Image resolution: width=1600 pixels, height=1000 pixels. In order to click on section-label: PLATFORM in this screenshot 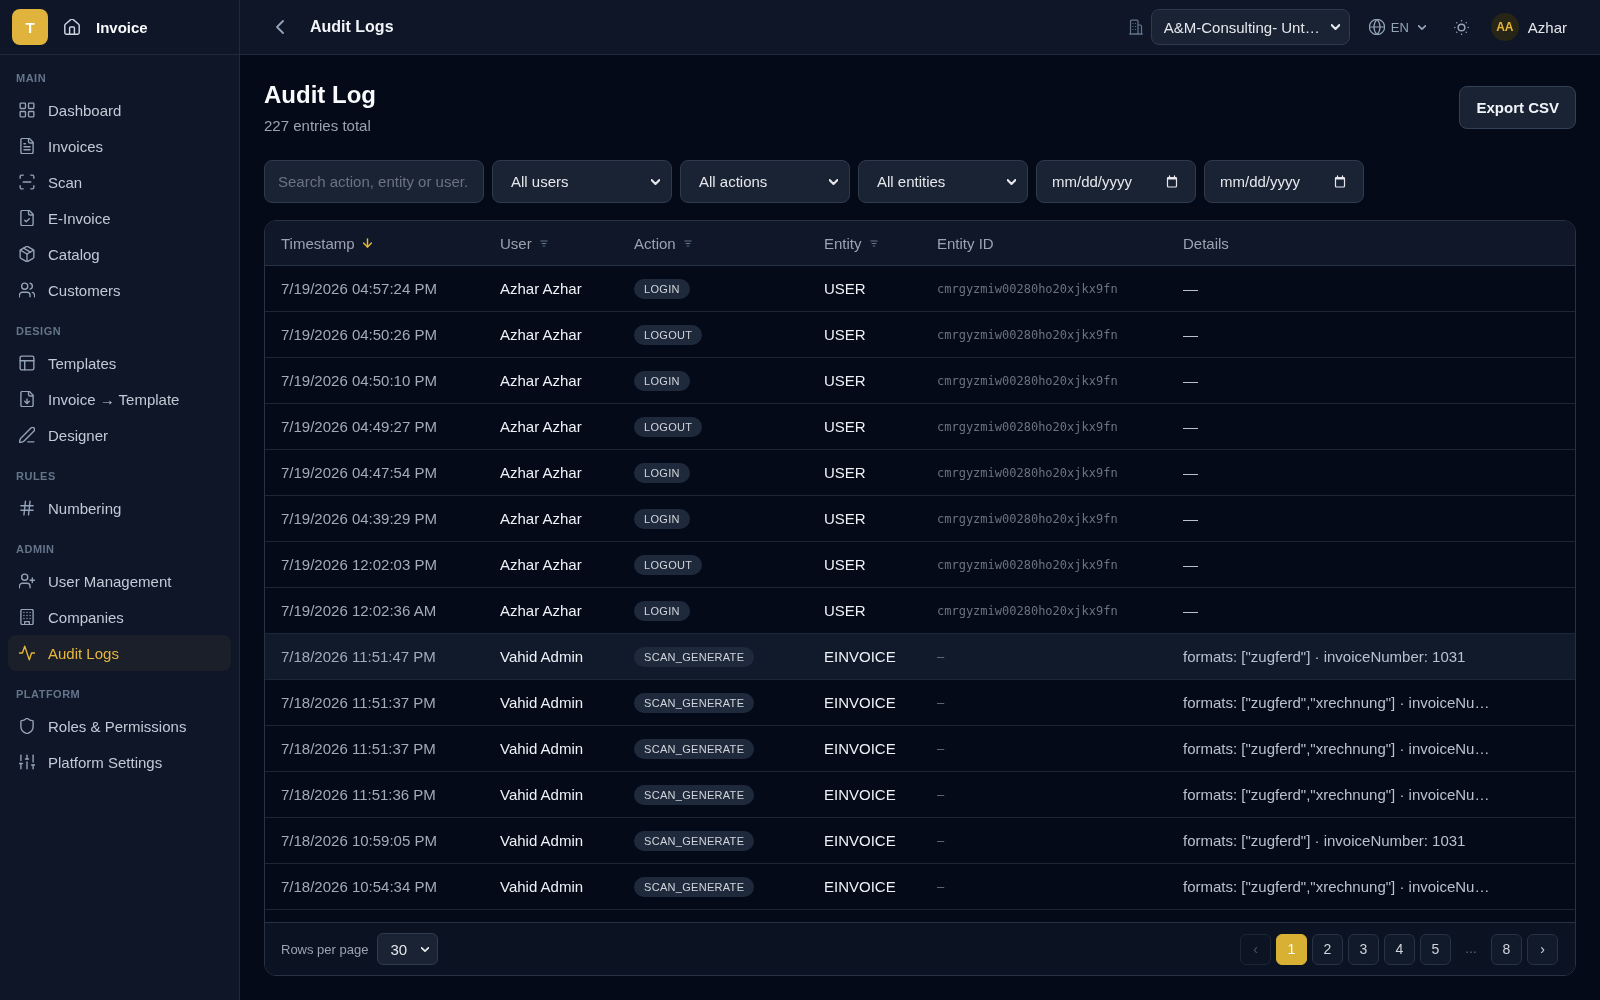, I will do `click(48, 694)`.